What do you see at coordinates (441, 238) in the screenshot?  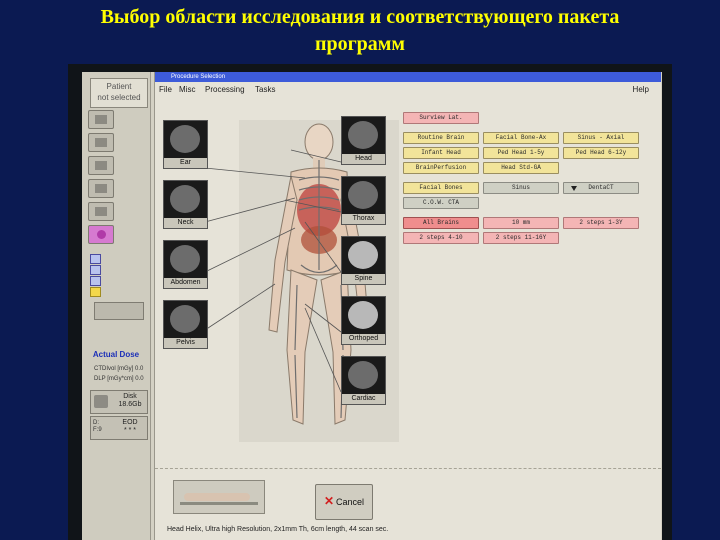 I see `protocol-2-steps-4-10: 2 steps 4-10` at bounding box center [441, 238].